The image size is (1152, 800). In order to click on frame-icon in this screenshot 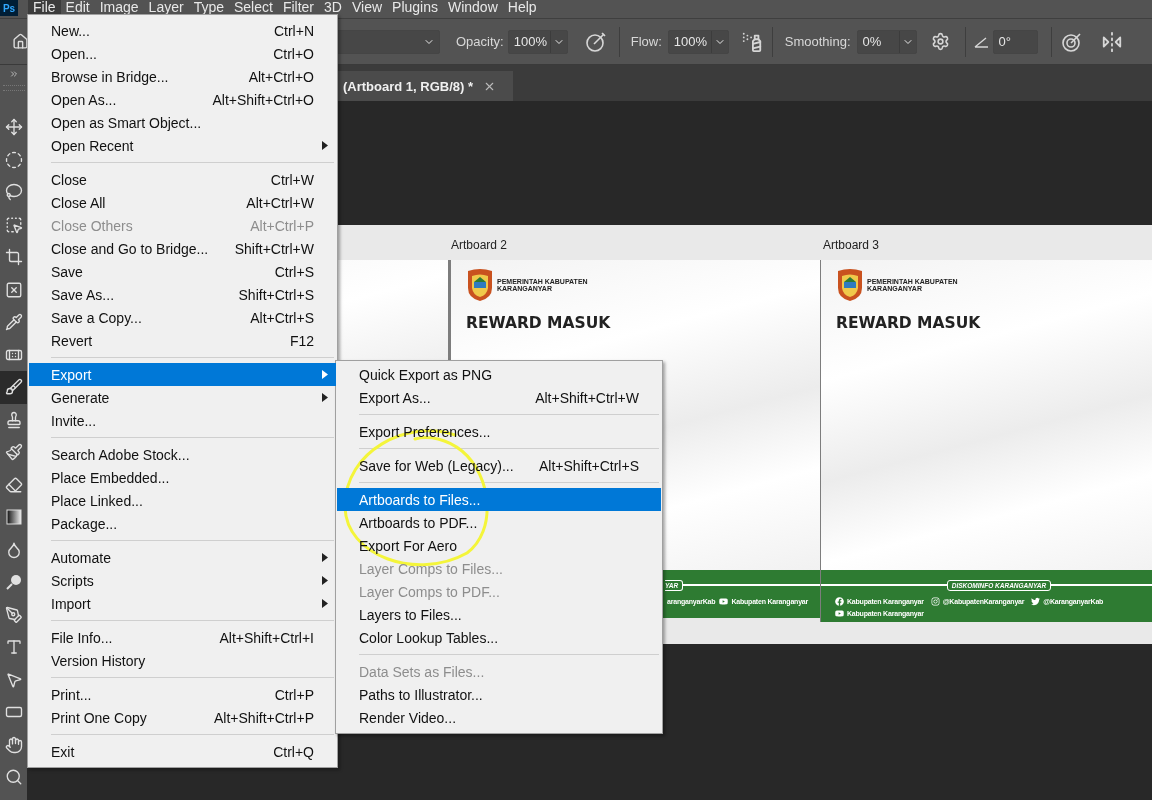, I will do `click(13, 289)`.